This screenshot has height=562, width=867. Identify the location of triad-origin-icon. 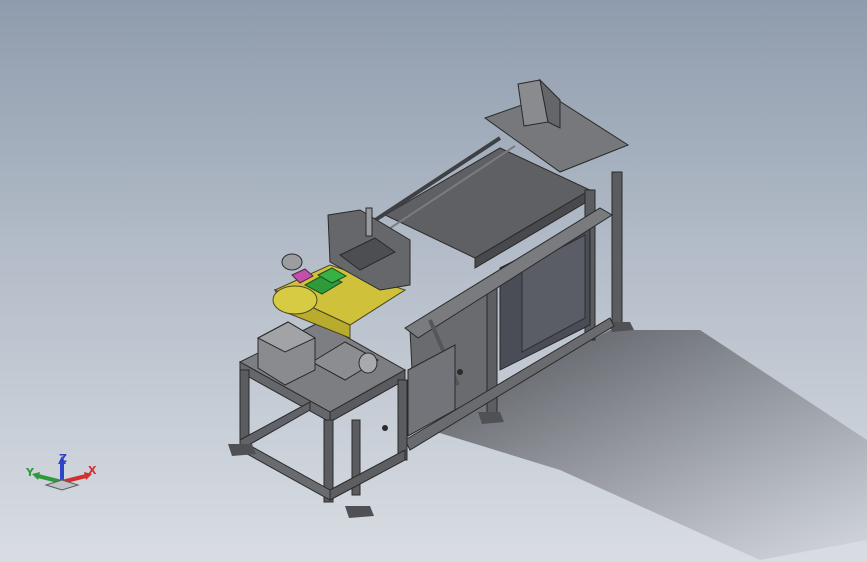
(62, 485).